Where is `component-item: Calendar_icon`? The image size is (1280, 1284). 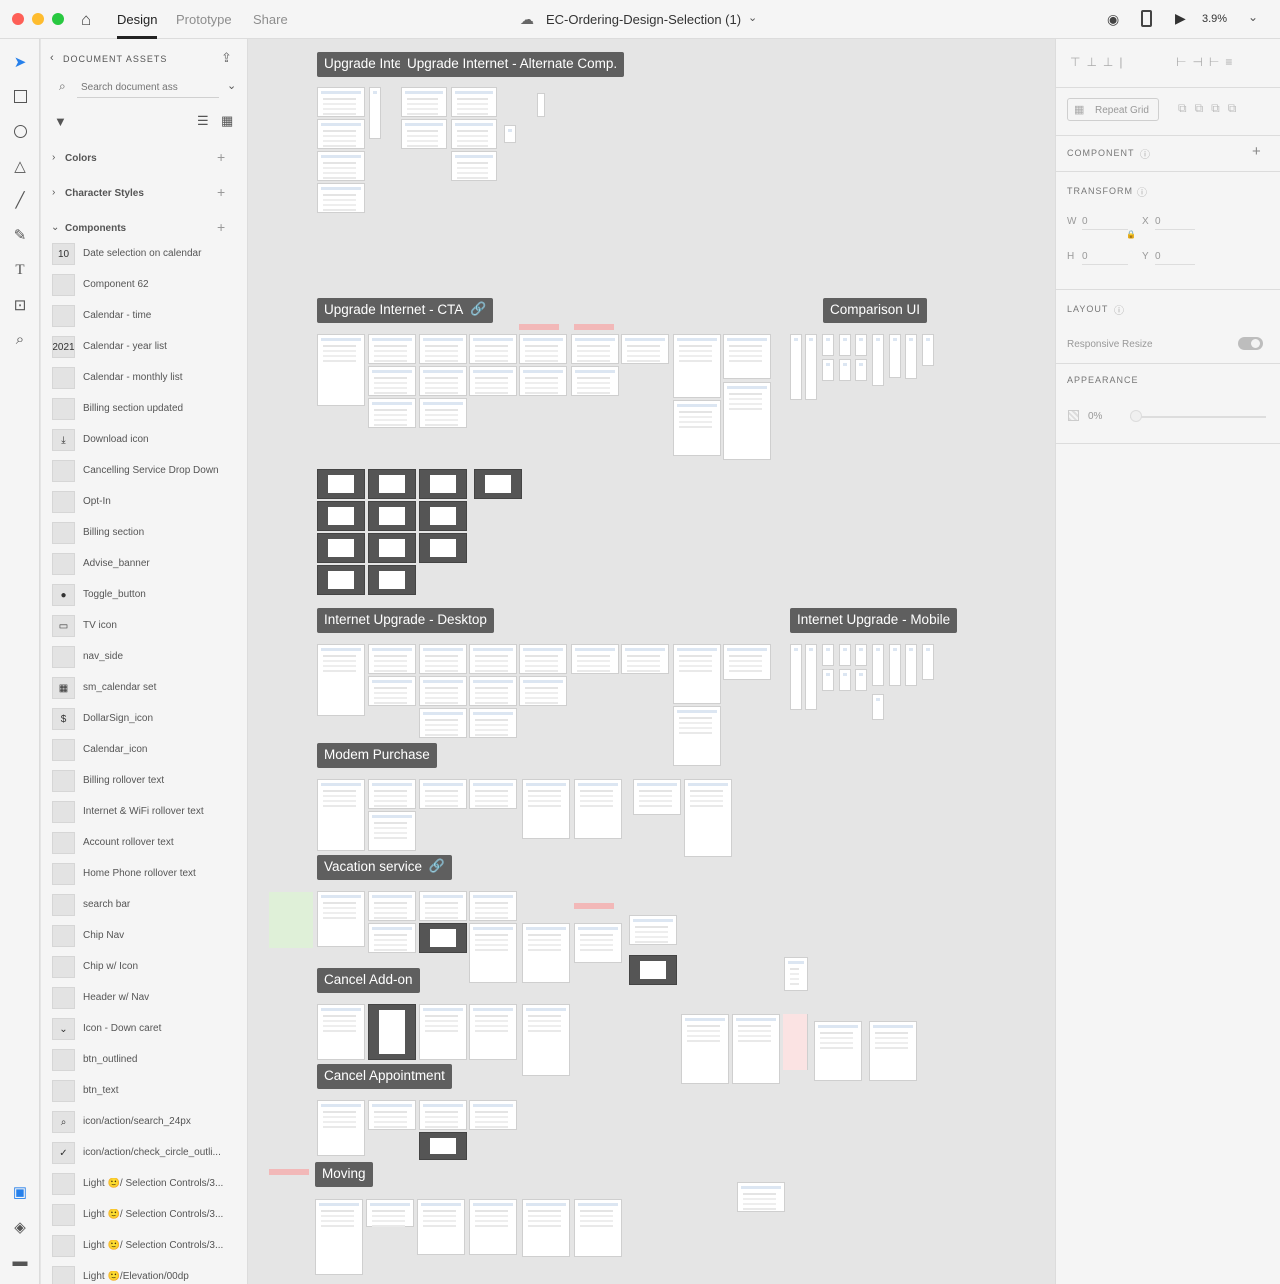 component-item: Calendar_icon is located at coordinates (144, 750).